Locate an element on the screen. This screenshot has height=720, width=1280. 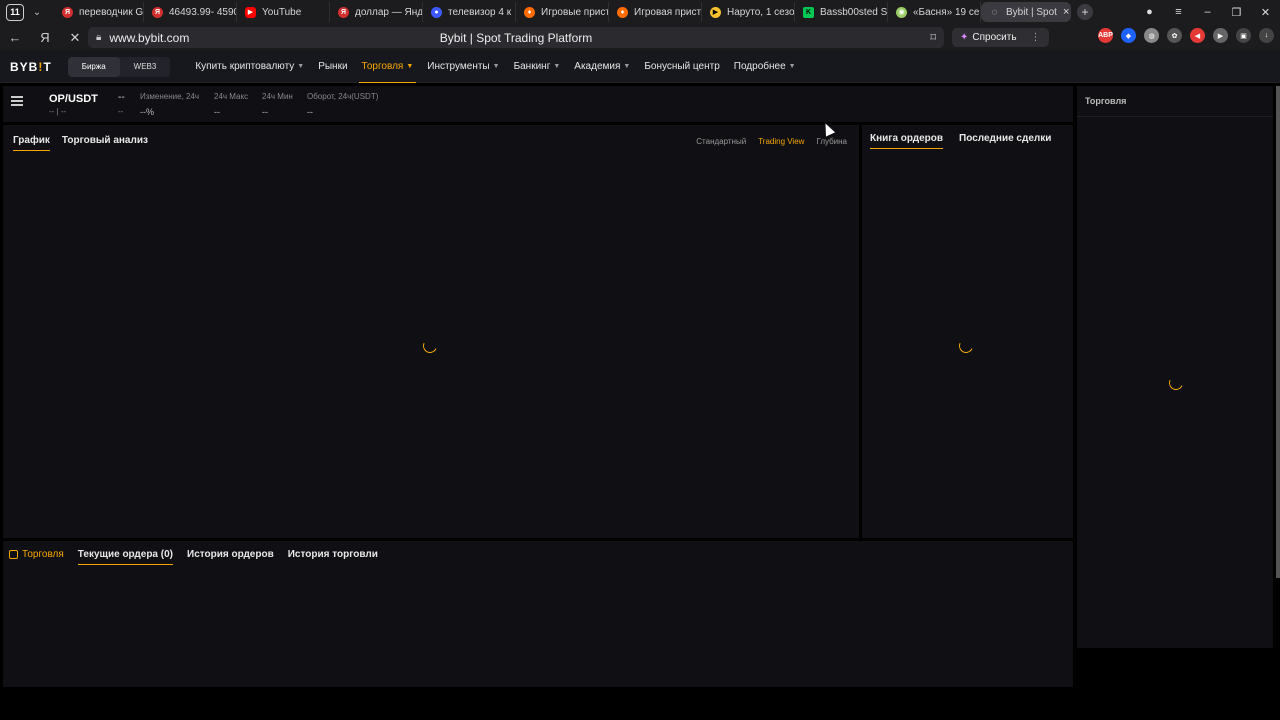
browser-tab: ● телевизор 4 к is located at coordinates (469, 12).